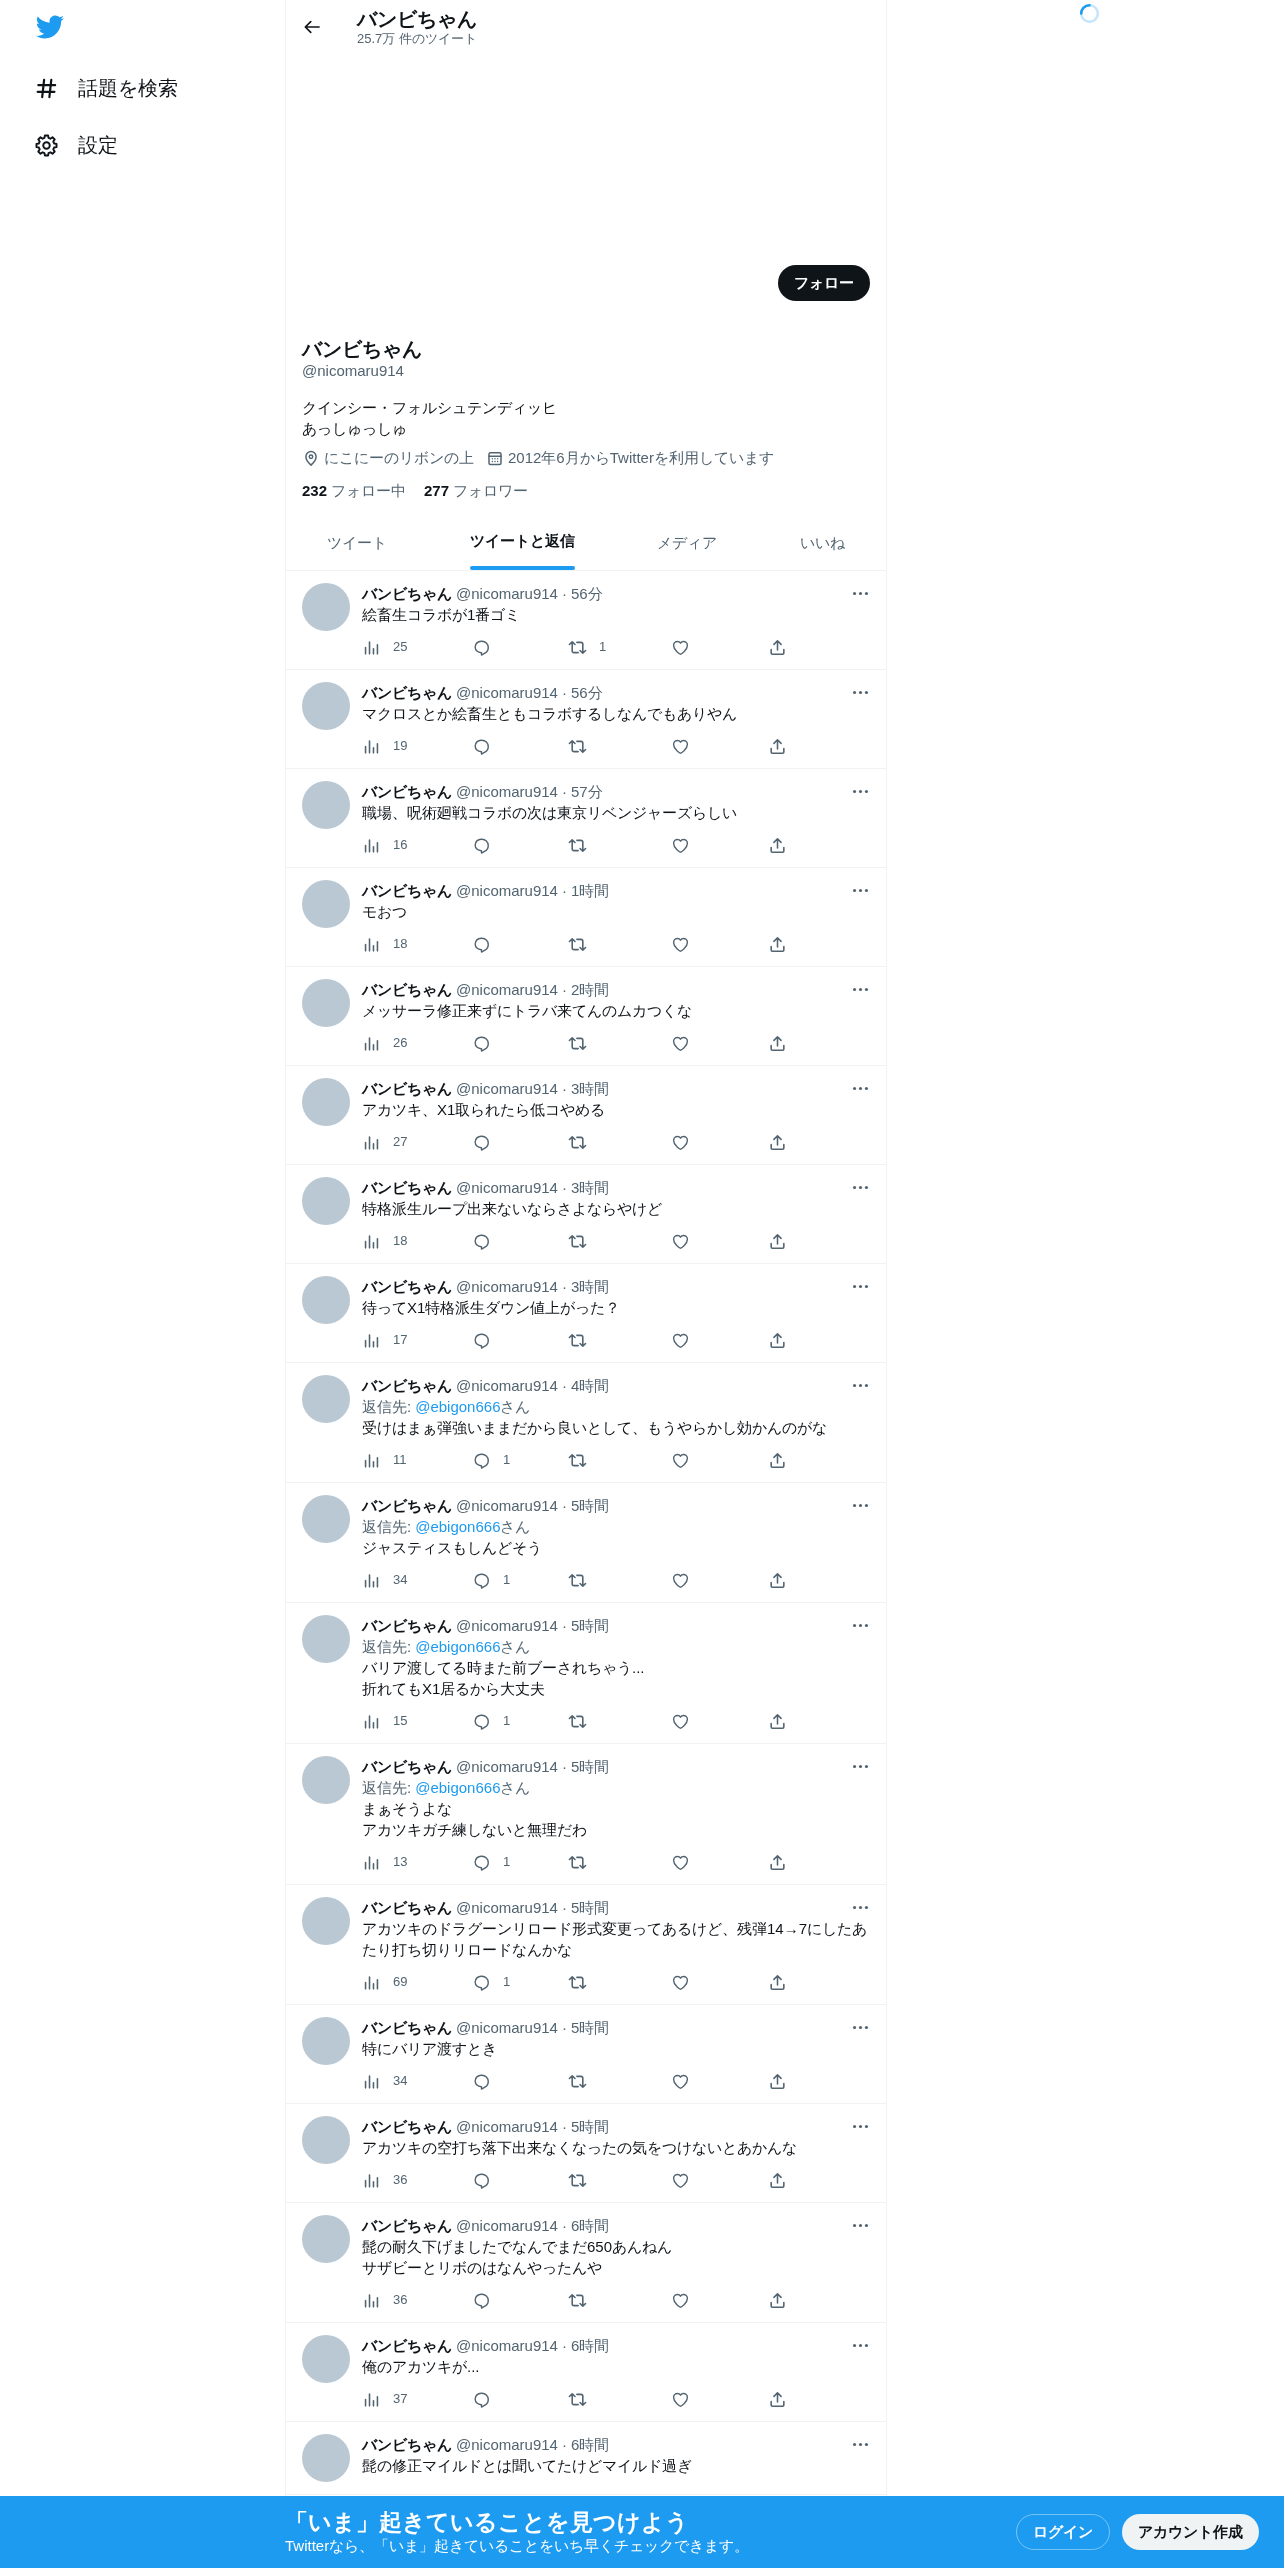 The height and width of the screenshot is (2568, 1284). I want to click on views-button: 13, so click(385, 1862).